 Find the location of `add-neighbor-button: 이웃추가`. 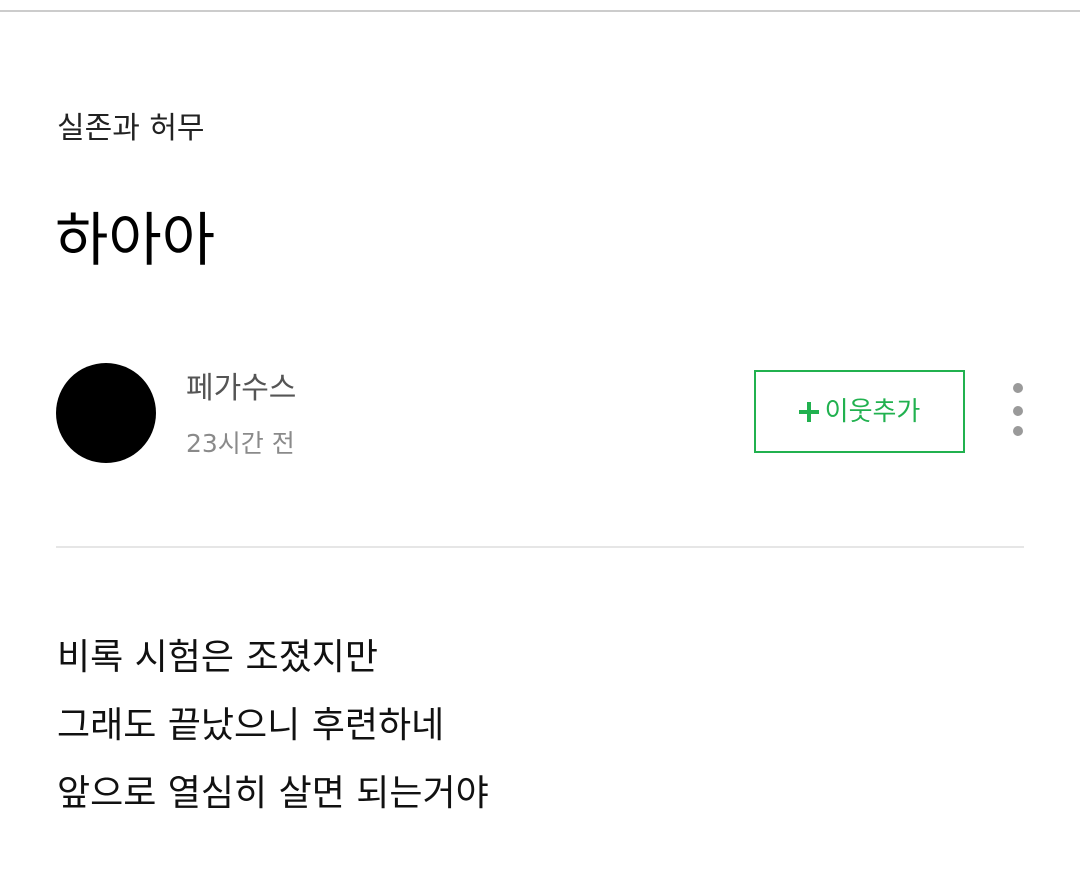

add-neighbor-button: 이웃추가 is located at coordinates (859, 411).